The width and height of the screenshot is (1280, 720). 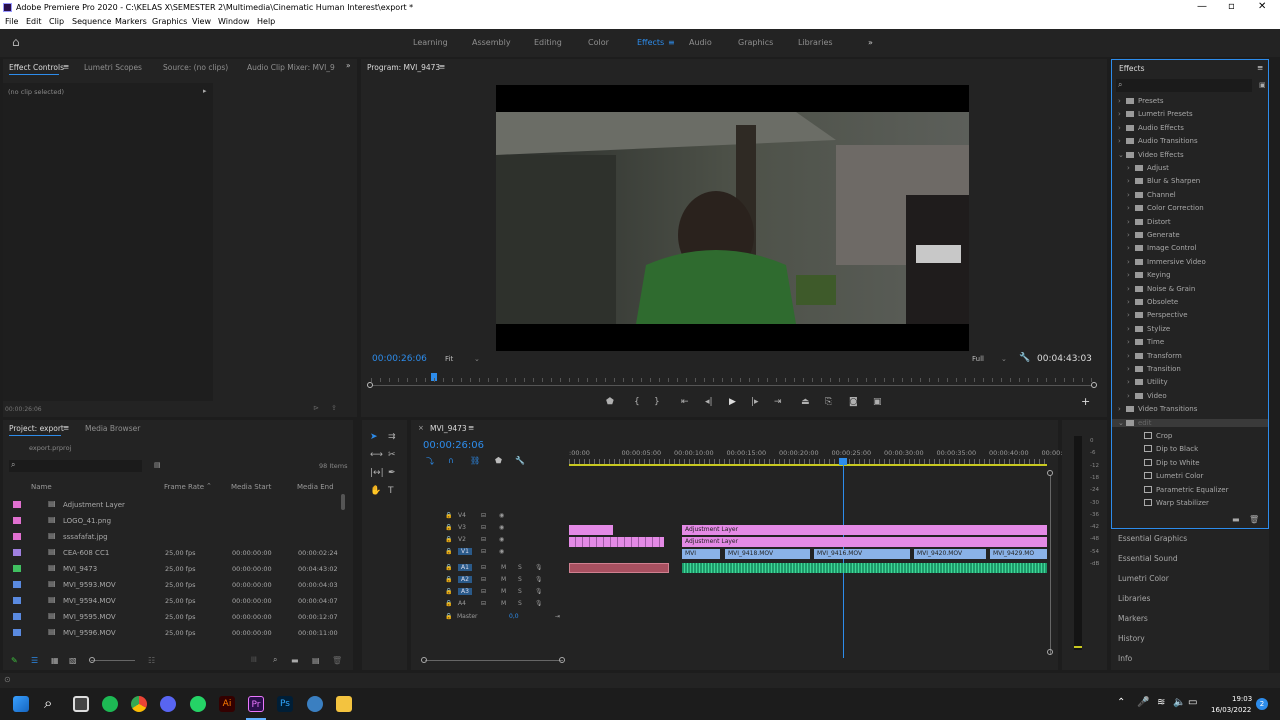 I want to click on project-row: ▤ MVI_9473 25,00 fps 00:00:00:00 00:04:43:02, so click(x=173, y=569).